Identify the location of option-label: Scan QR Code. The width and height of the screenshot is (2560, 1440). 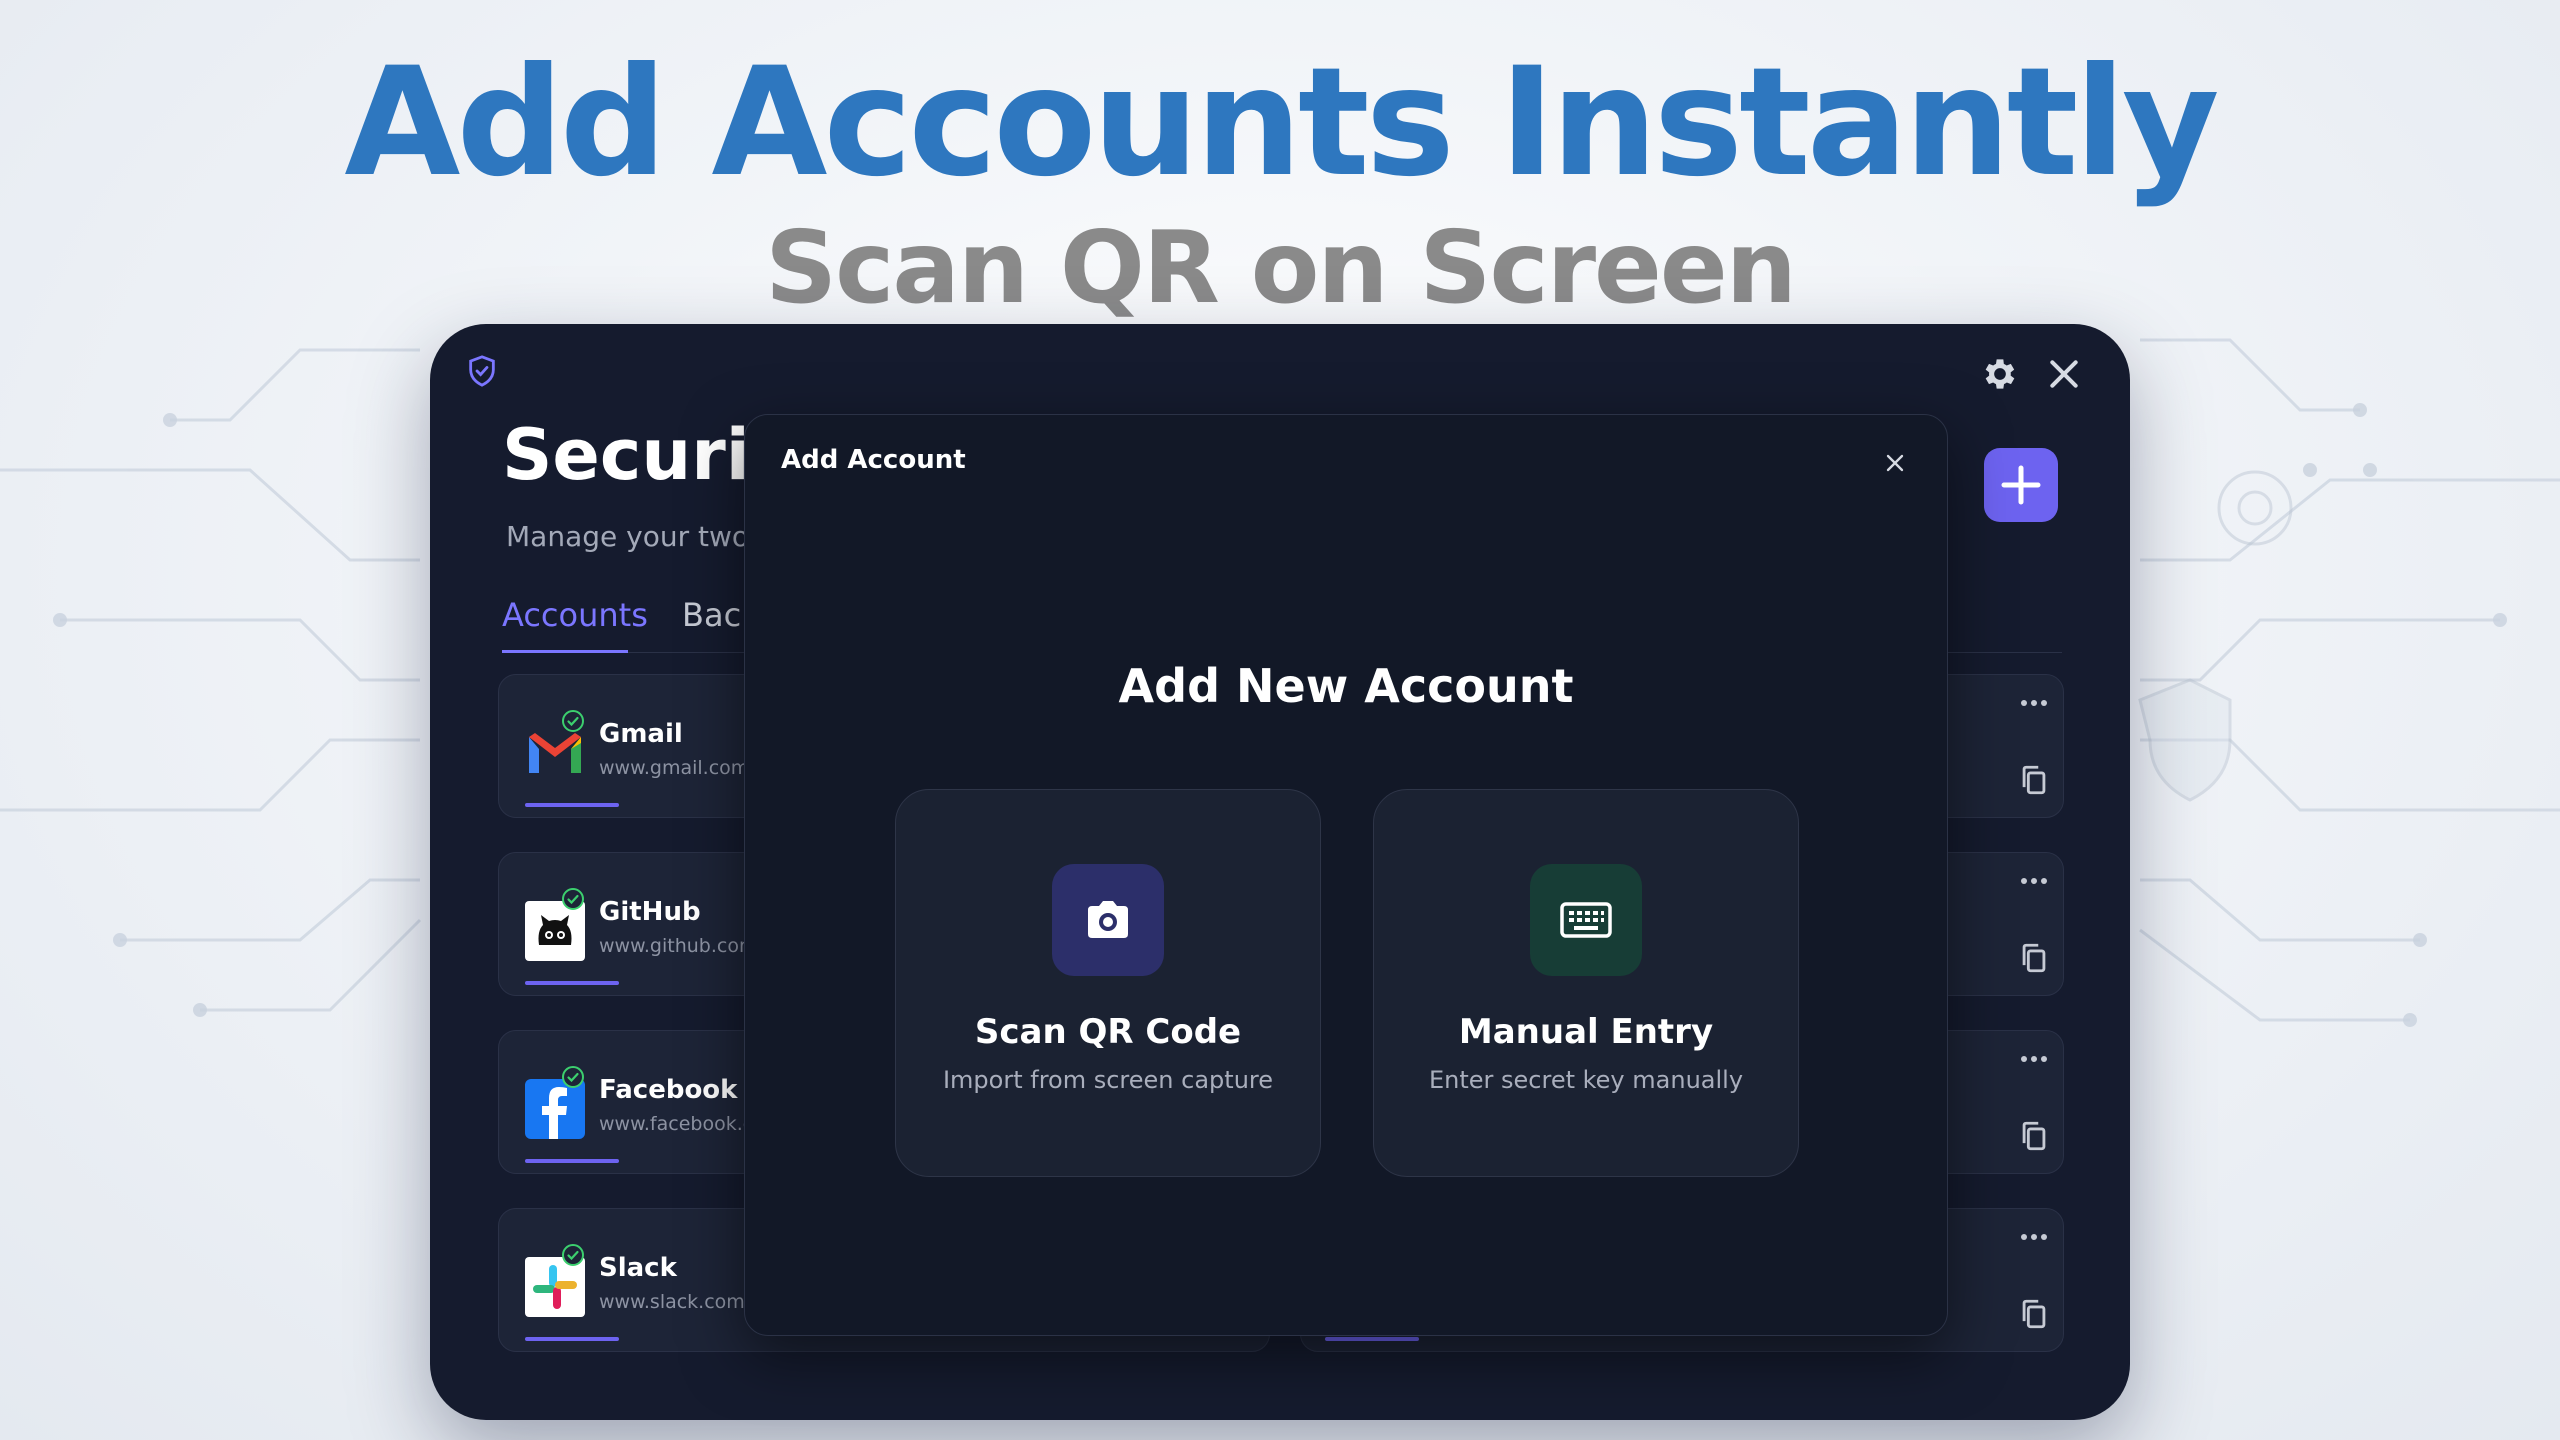
(1108, 1032).